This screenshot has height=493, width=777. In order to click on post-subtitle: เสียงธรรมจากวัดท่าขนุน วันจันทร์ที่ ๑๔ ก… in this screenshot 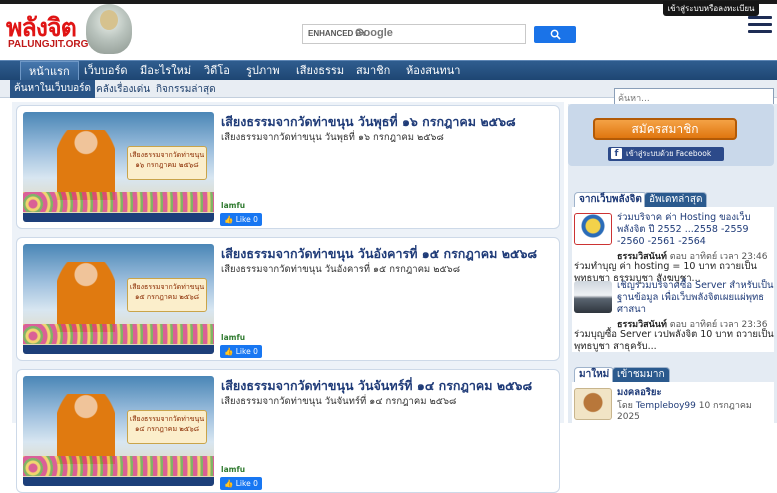, I will do `click(339, 401)`.